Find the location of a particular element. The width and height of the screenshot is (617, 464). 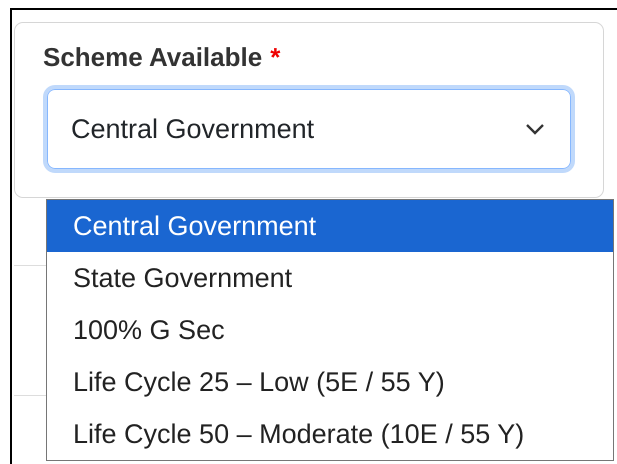

chevron-down-icon is located at coordinates (535, 129).